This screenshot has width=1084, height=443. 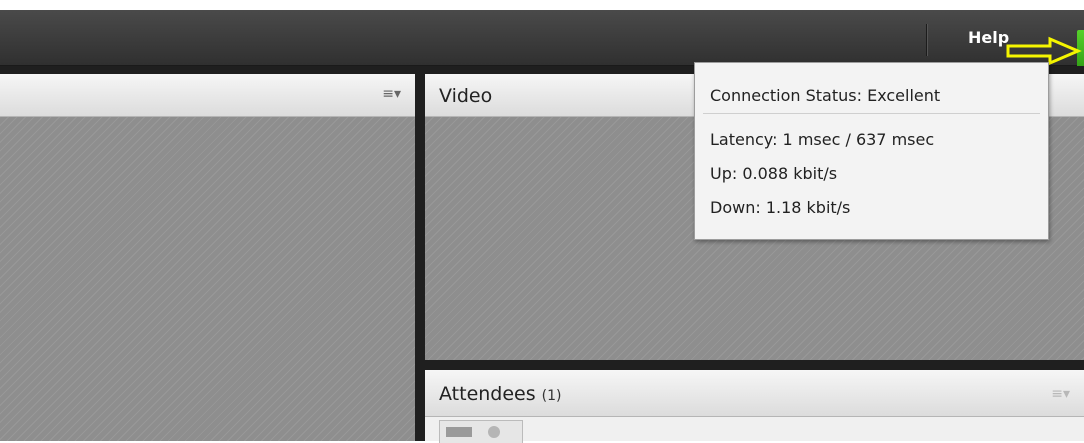 I want to click on connection-status-text: Connection Status: Excellent, so click(x=825, y=95).